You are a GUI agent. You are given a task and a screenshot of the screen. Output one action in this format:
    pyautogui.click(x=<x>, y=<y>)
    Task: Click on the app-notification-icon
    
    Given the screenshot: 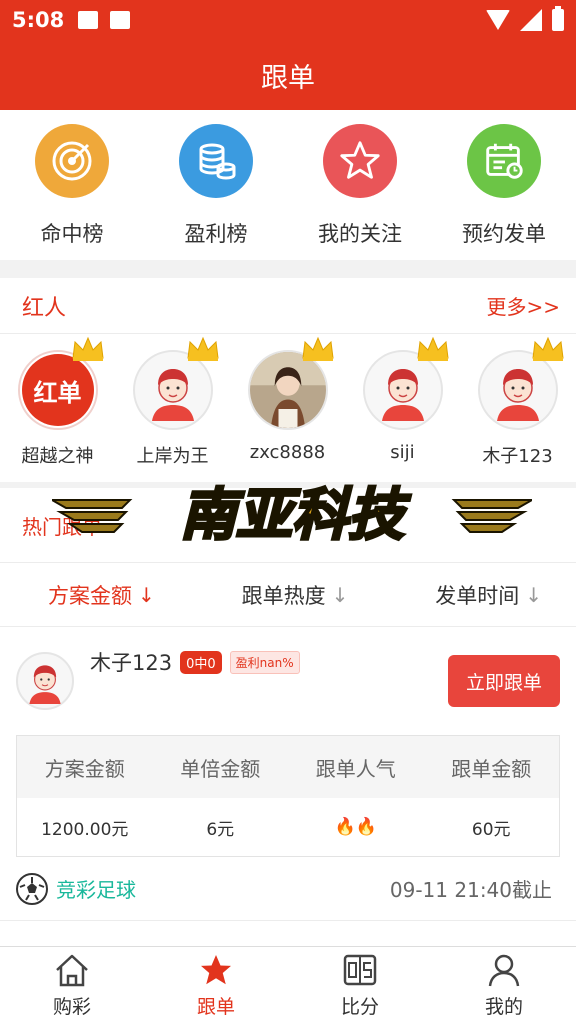 What is the action you would take?
    pyautogui.click(x=120, y=20)
    